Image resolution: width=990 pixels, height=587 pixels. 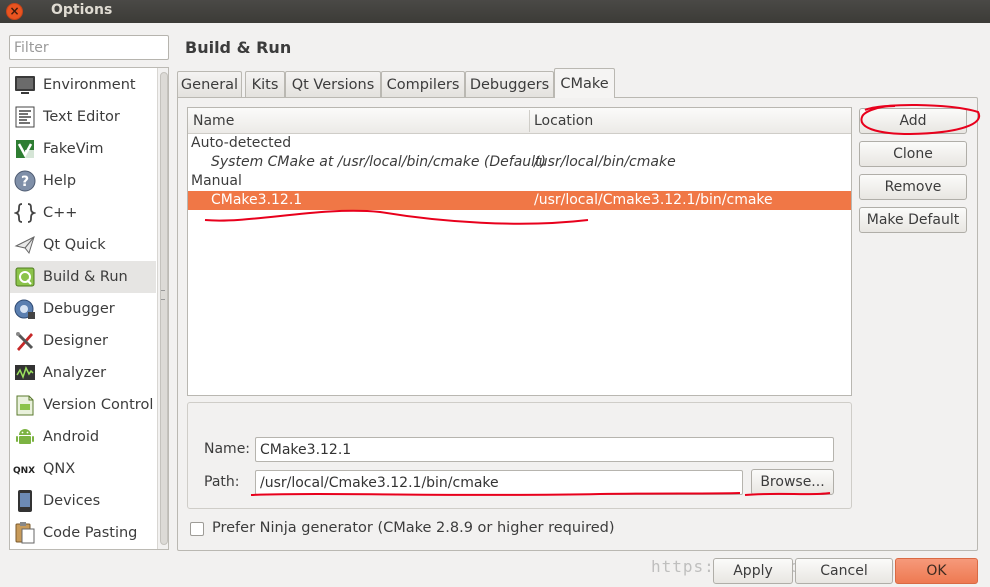 I want to click on qnx-icon: QNX, so click(x=25, y=469).